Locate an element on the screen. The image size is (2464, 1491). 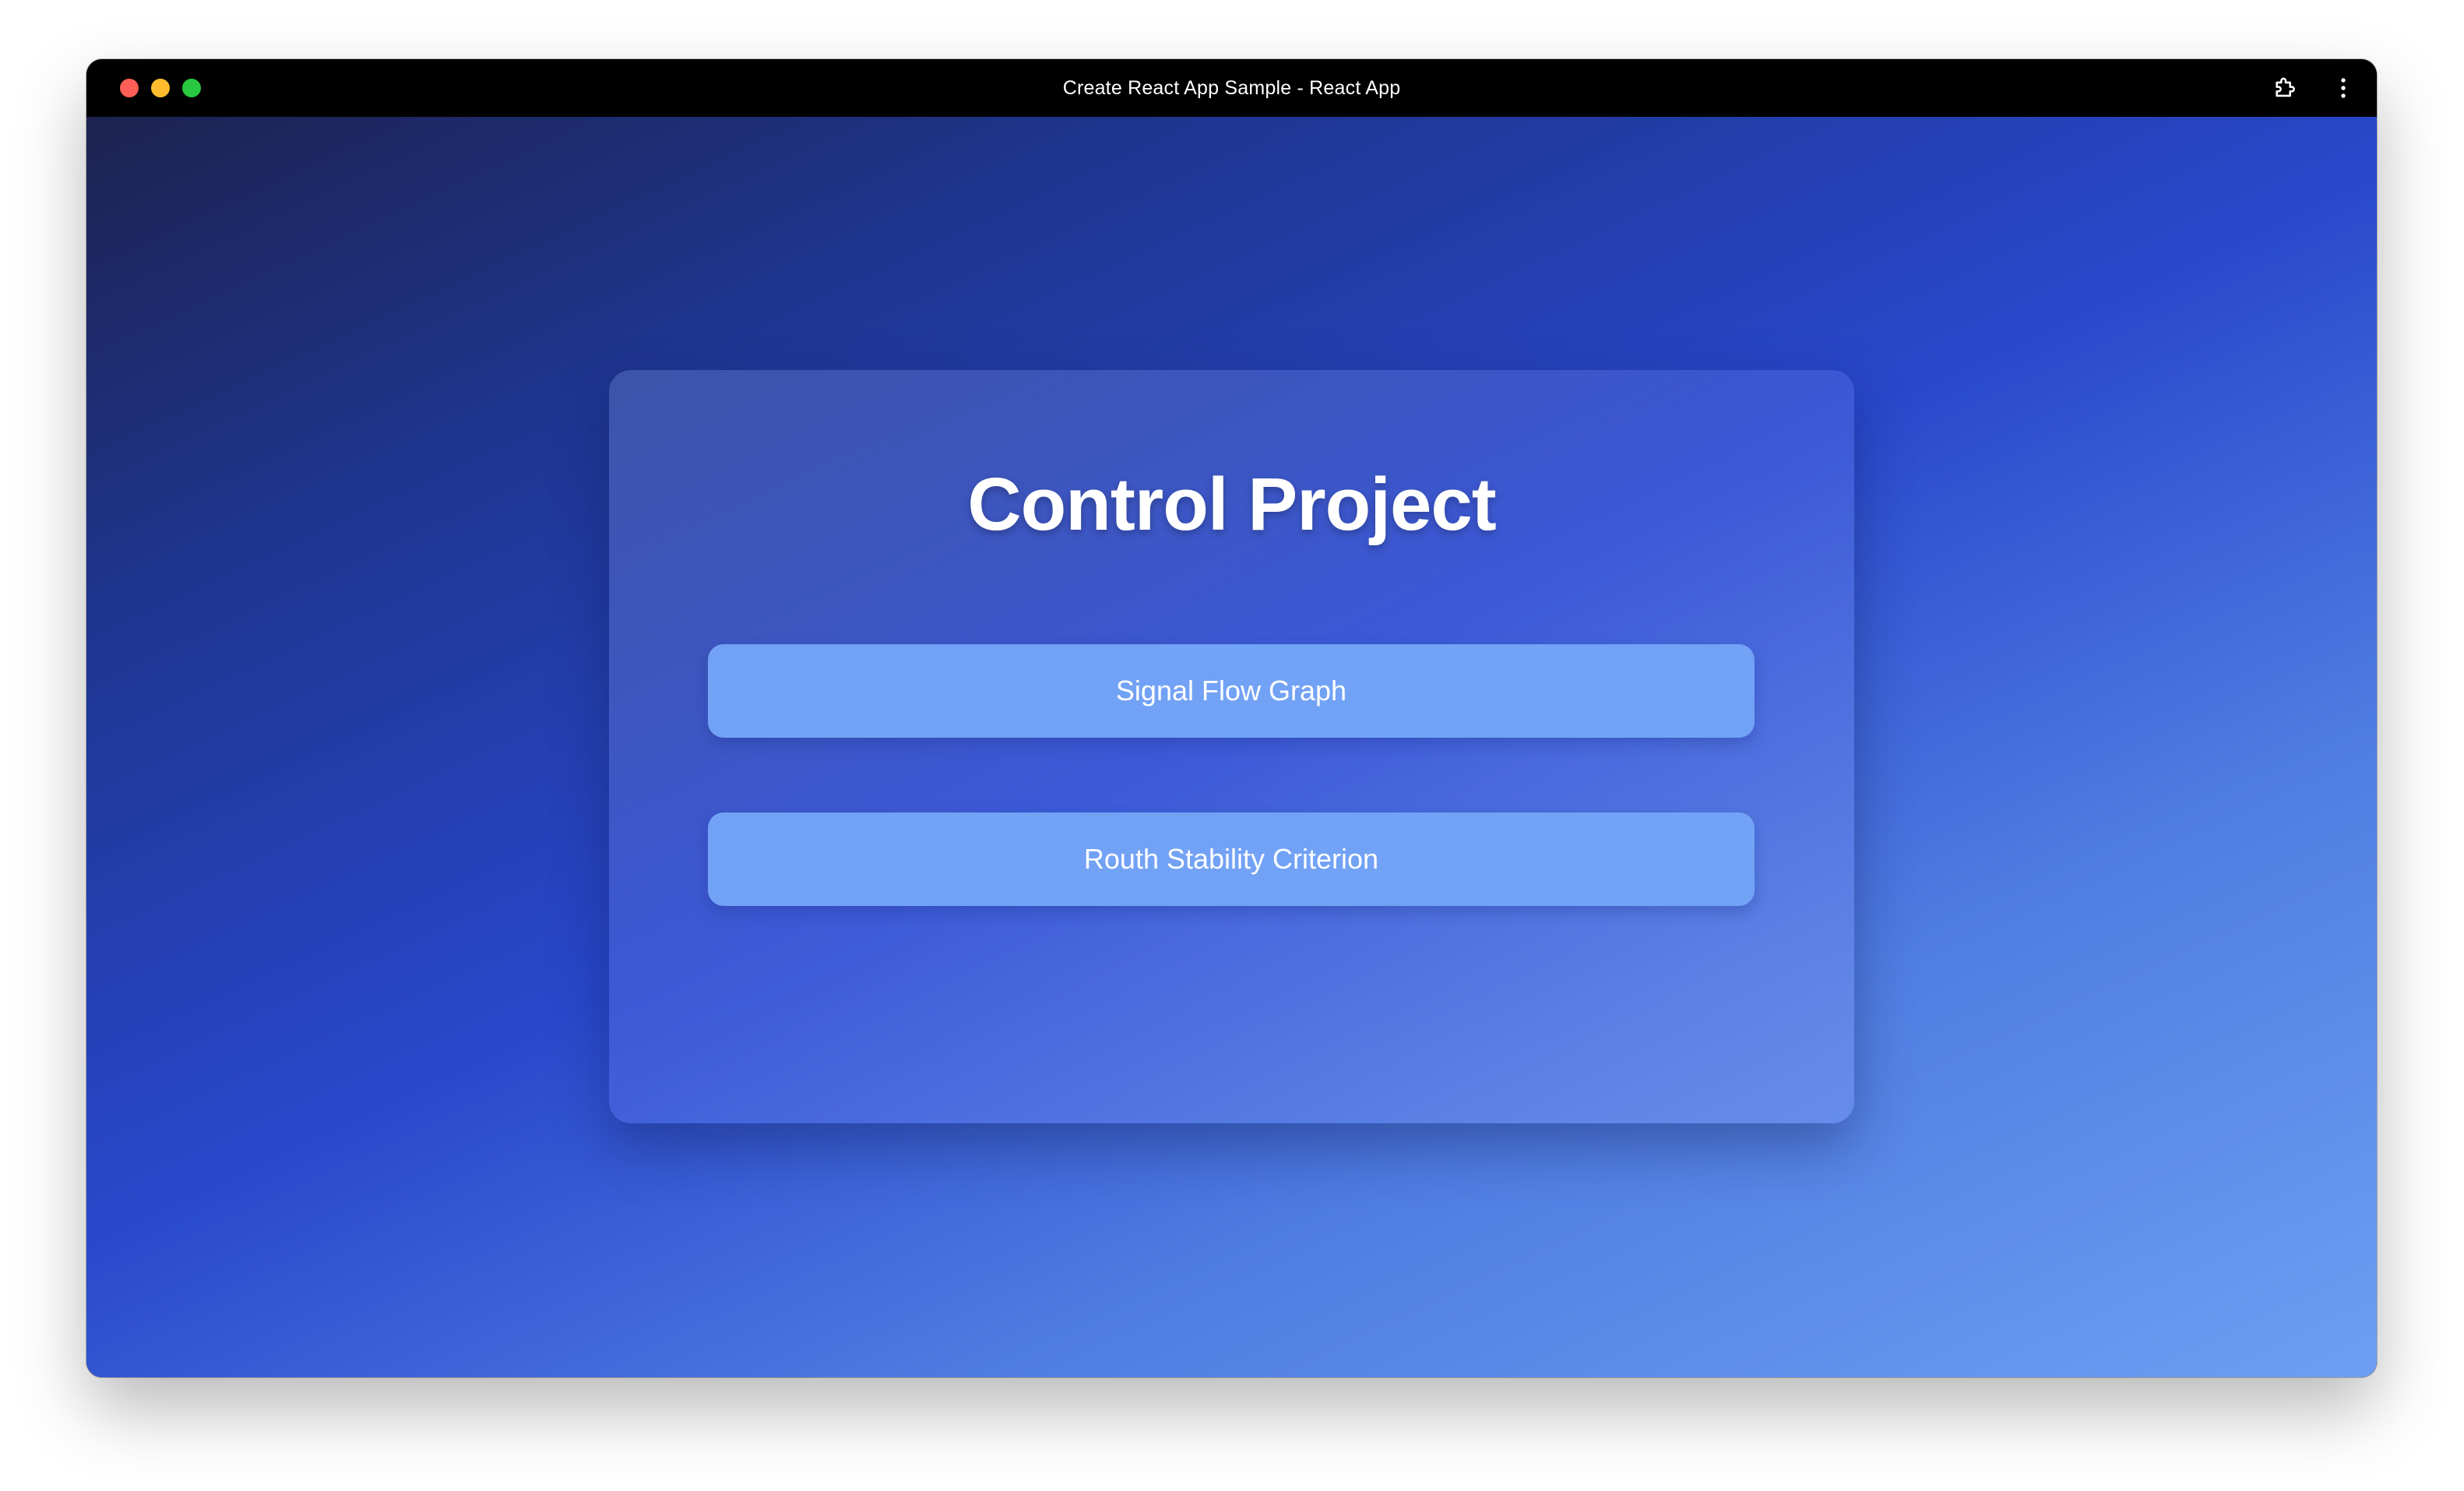
minimize-window-button is located at coordinates (161, 88).